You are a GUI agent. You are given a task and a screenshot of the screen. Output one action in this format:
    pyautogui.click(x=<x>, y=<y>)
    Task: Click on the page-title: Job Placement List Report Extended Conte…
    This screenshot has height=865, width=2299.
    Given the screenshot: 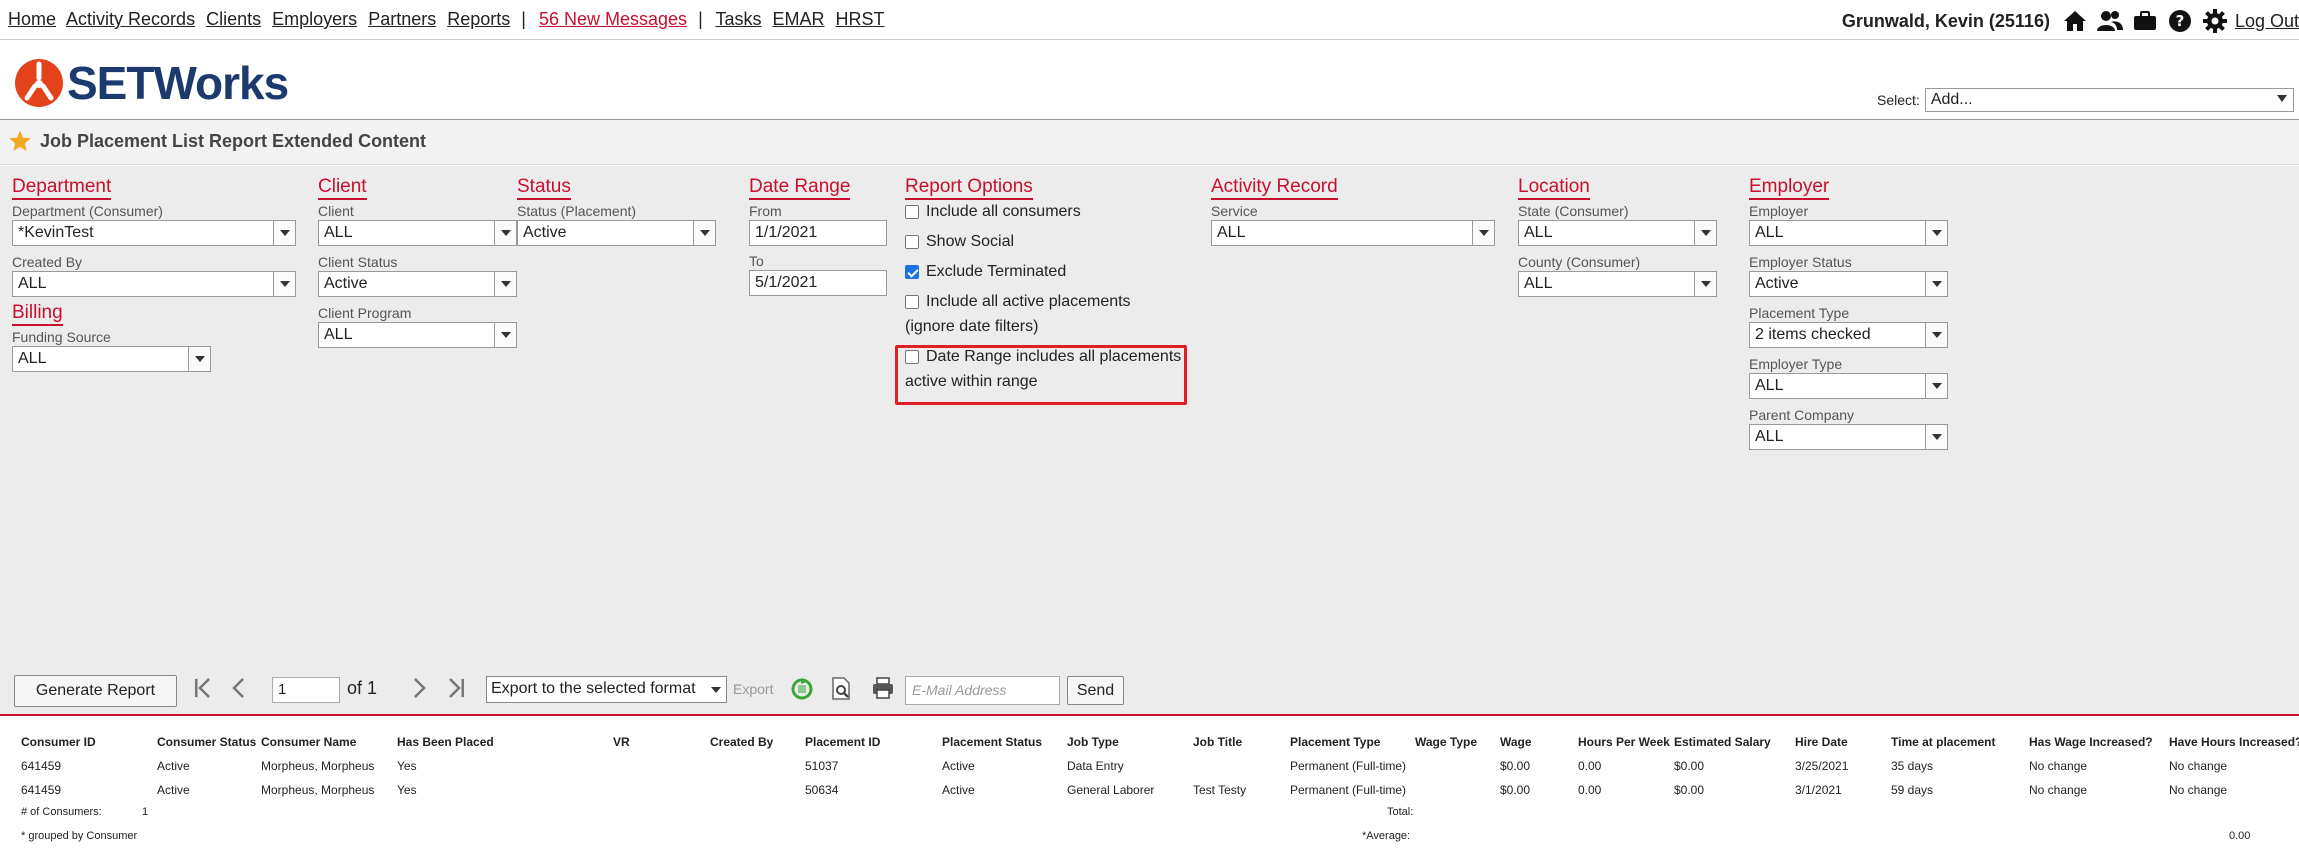 What is the action you would take?
    pyautogui.click(x=233, y=141)
    